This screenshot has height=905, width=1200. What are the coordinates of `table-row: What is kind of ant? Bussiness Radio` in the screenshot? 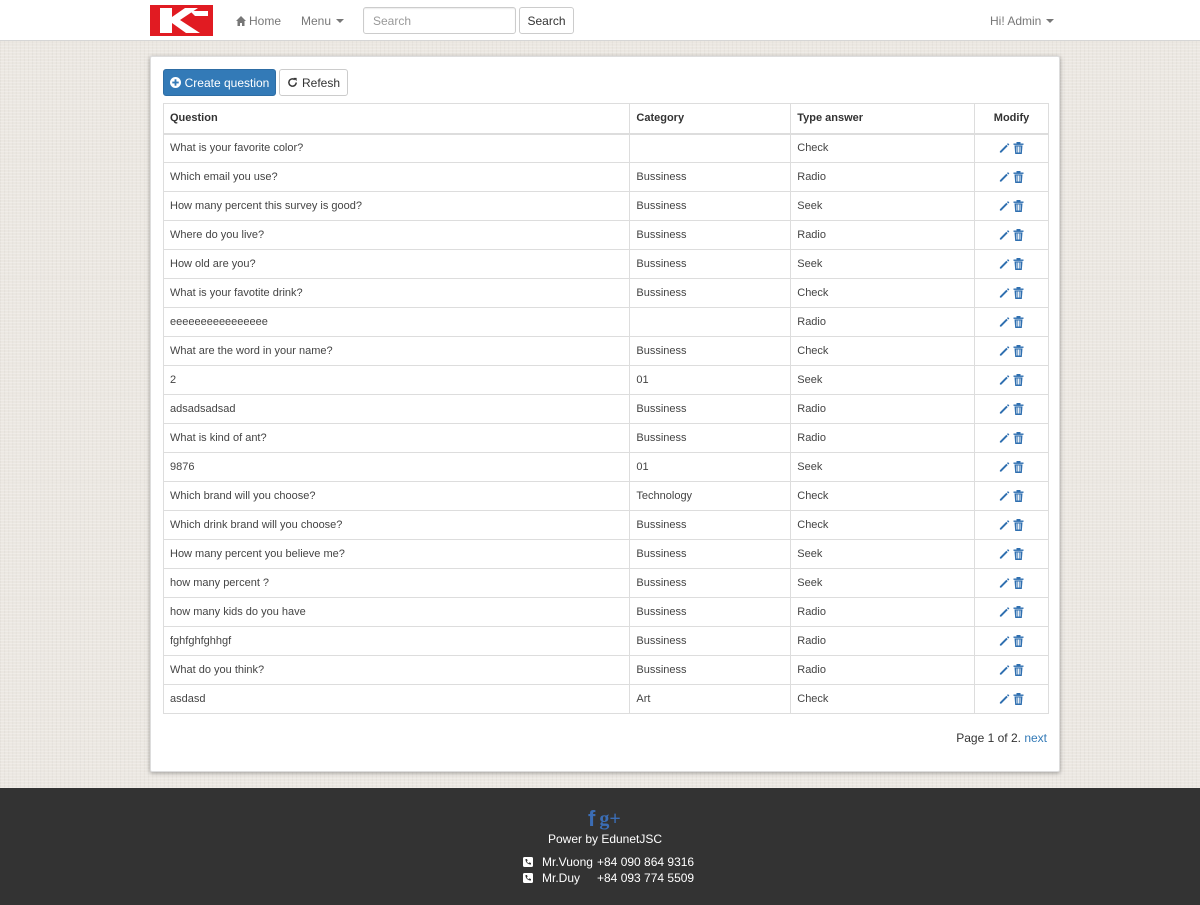 It's located at (605, 438).